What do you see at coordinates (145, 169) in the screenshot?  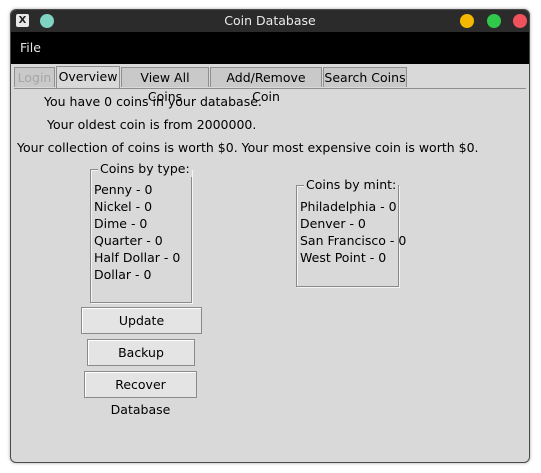 I see `coins-by-type-title: Coins by type:` at bounding box center [145, 169].